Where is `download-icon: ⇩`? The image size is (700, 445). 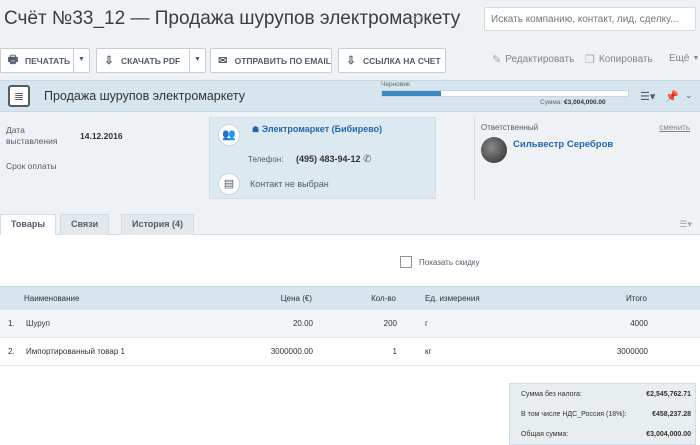 download-icon: ⇩ is located at coordinates (109, 61).